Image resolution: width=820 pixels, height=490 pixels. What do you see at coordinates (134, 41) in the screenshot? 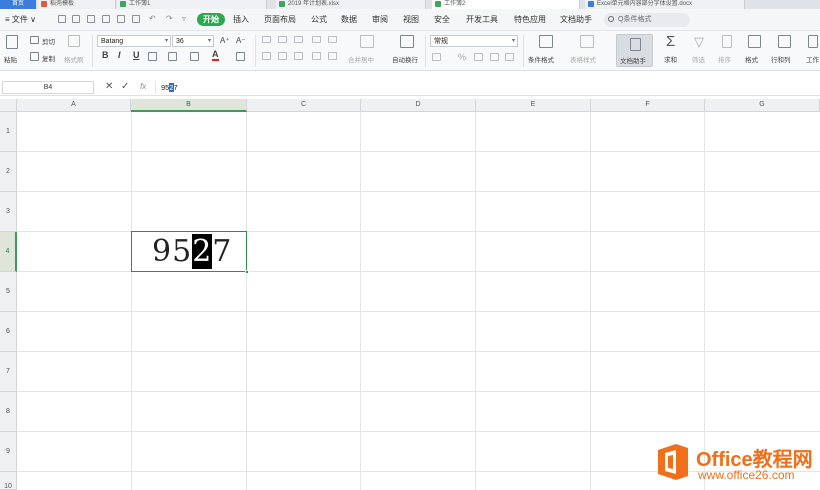
I see `font-name-select: Batang ▾` at bounding box center [134, 41].